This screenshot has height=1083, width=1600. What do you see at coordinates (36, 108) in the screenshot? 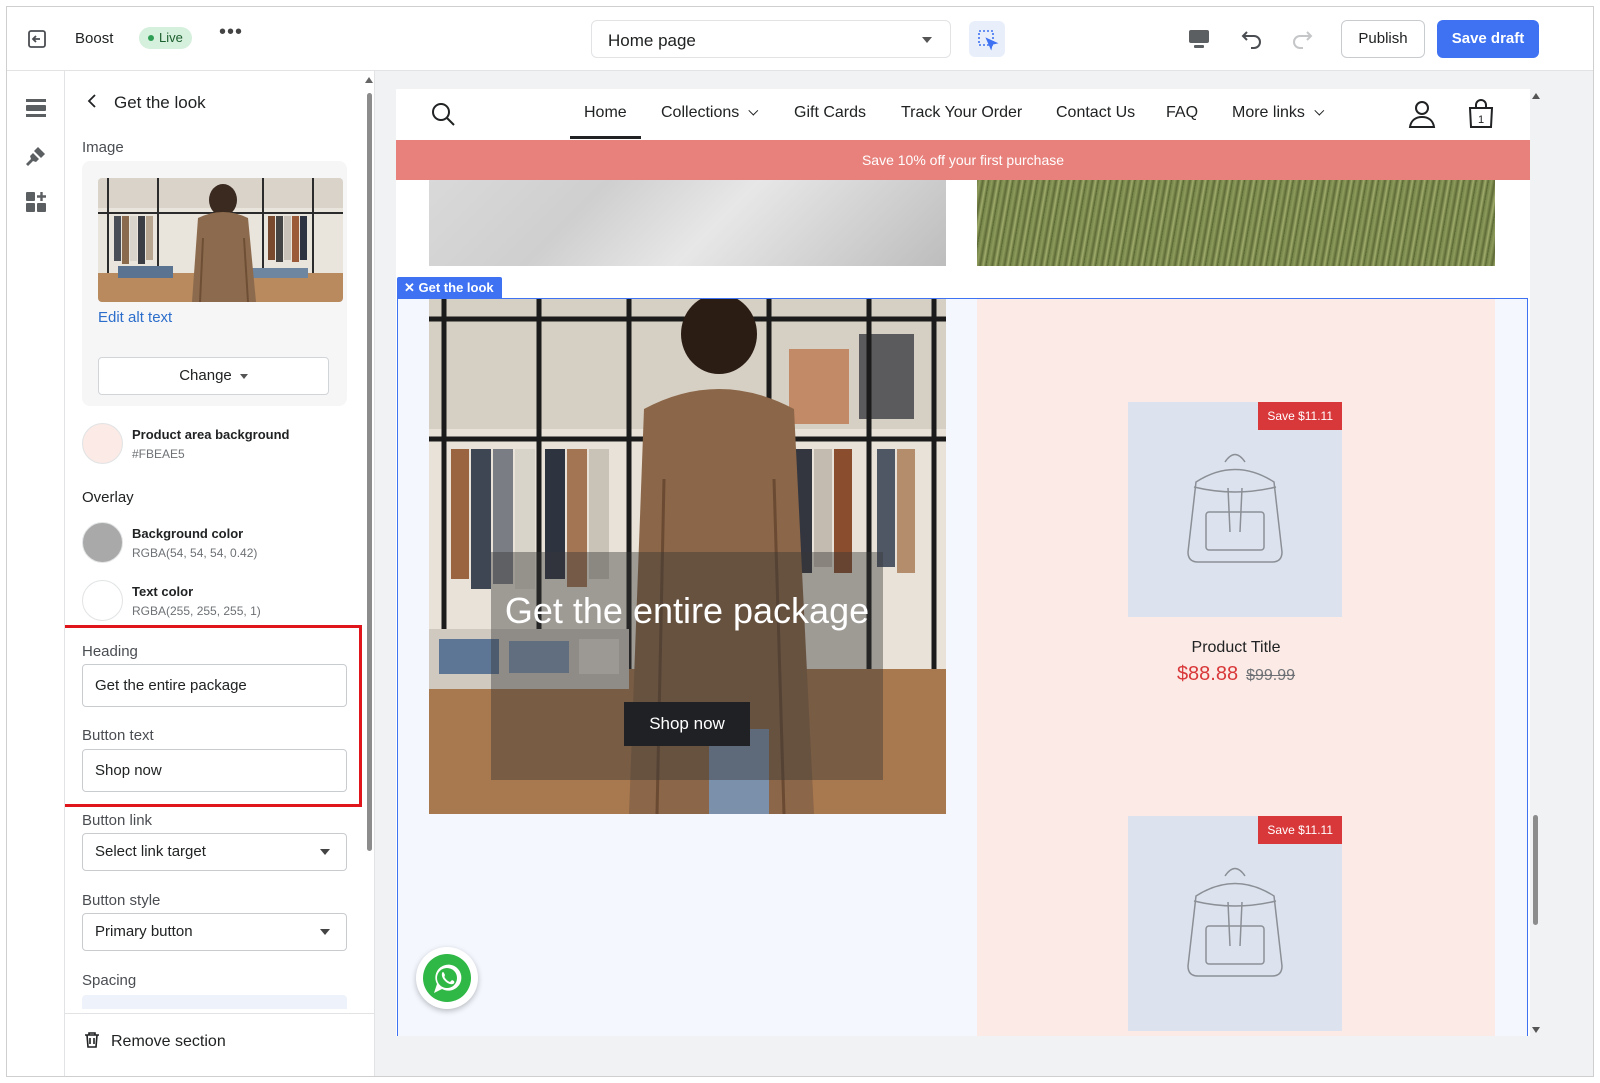
I see `sections-icon` at bounding box center [36, 108].